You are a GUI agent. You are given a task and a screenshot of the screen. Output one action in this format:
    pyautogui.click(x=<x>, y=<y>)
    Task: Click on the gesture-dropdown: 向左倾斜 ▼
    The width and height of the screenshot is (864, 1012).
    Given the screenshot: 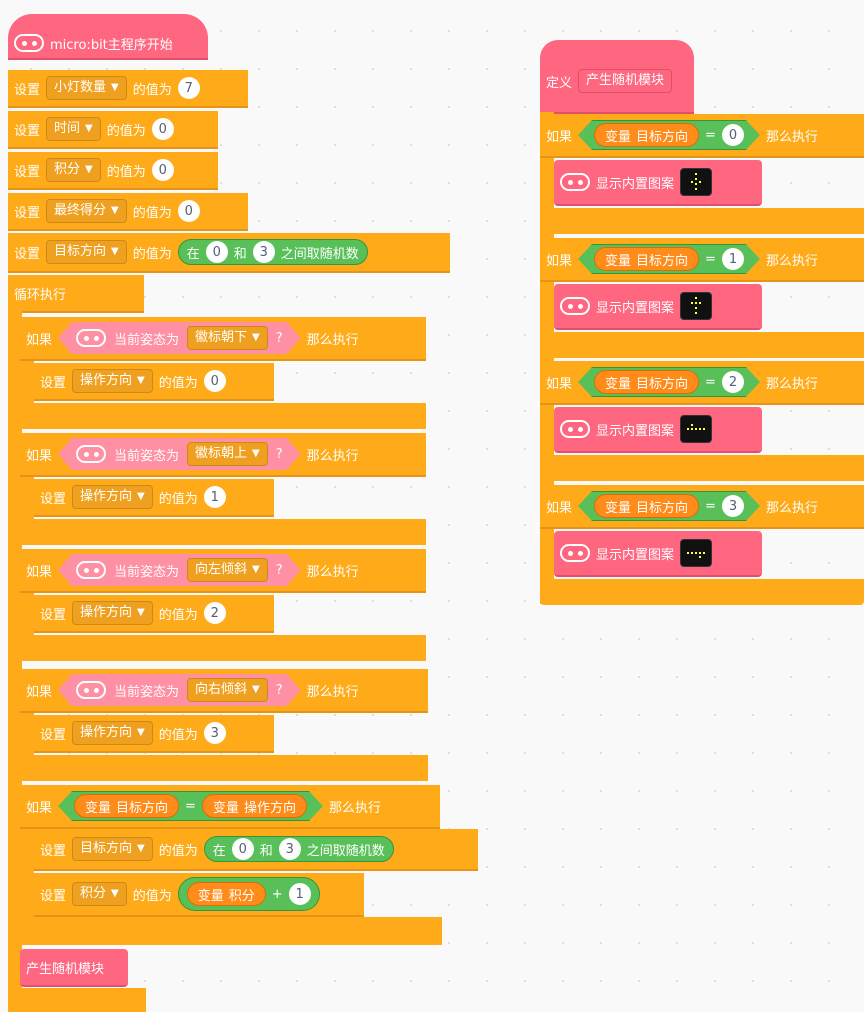 What is the action you would take?
    pyautogui.click(x=227, y=570)
    